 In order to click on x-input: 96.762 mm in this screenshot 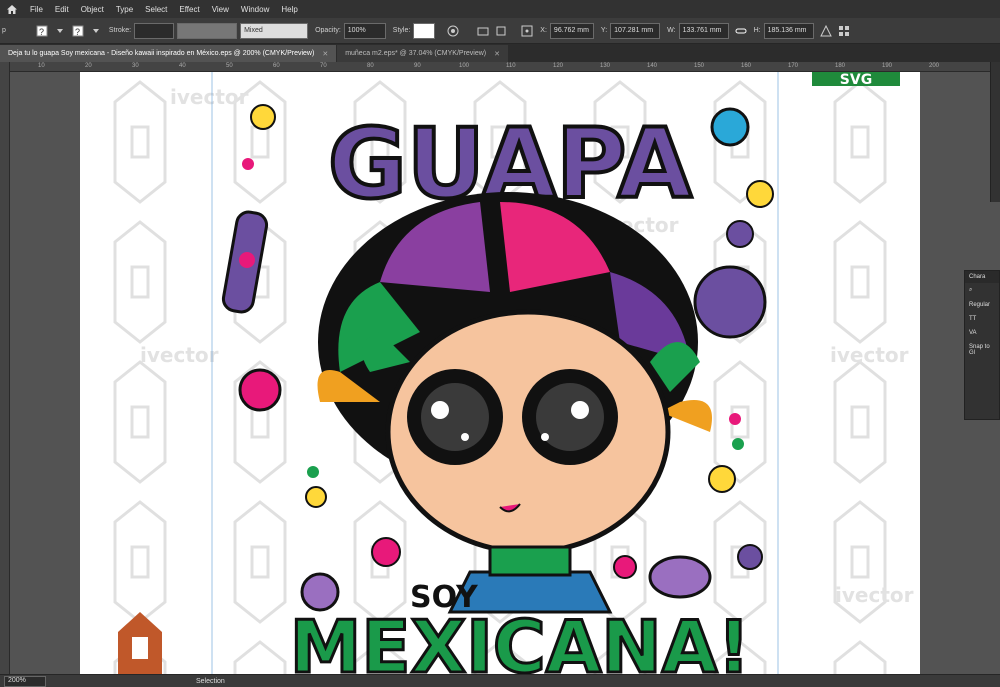, I will do `click(571, 30)`.